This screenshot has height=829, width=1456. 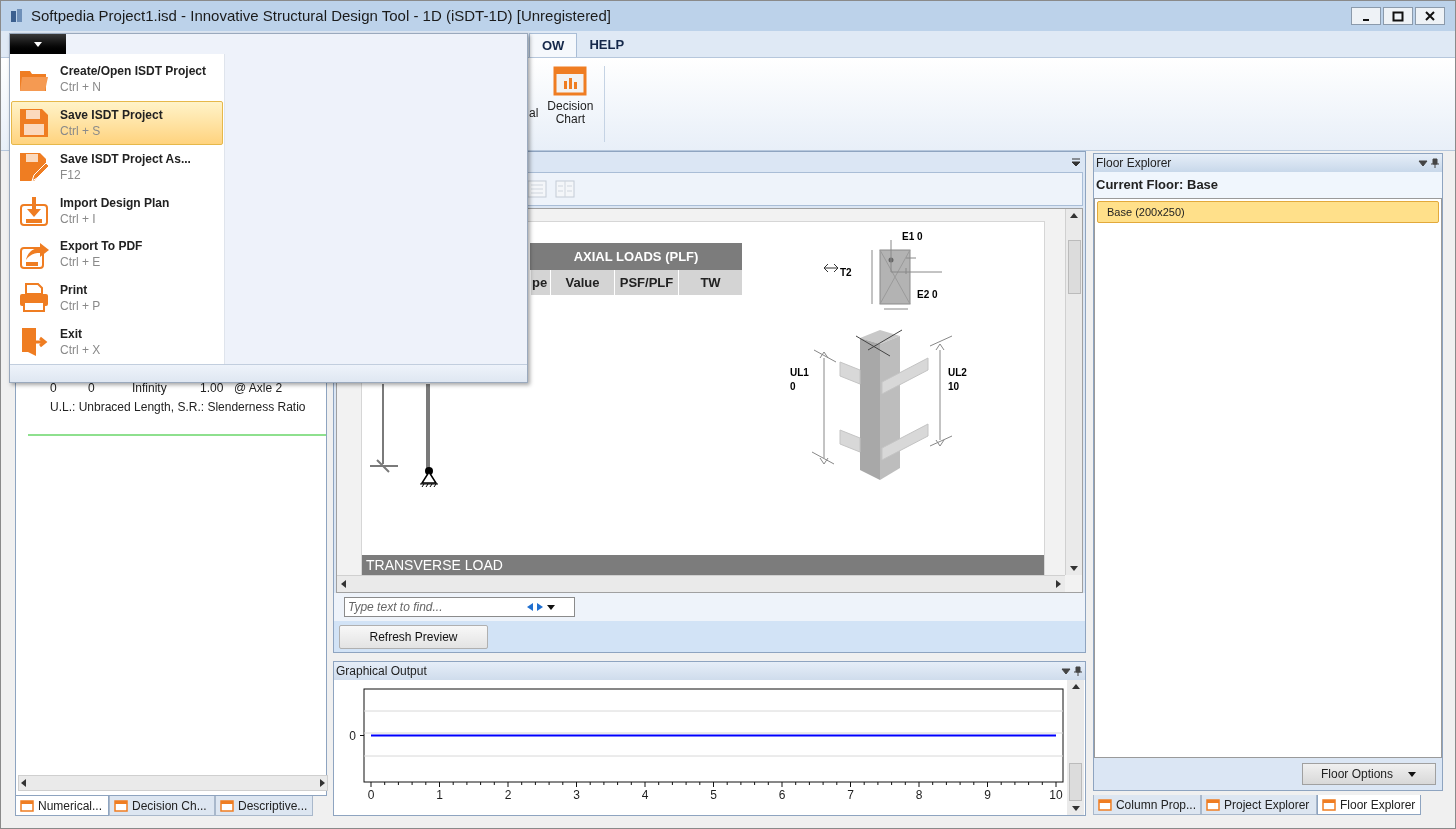 I want to click on table-cell-text: 1.00, so click(x=212, y=388).